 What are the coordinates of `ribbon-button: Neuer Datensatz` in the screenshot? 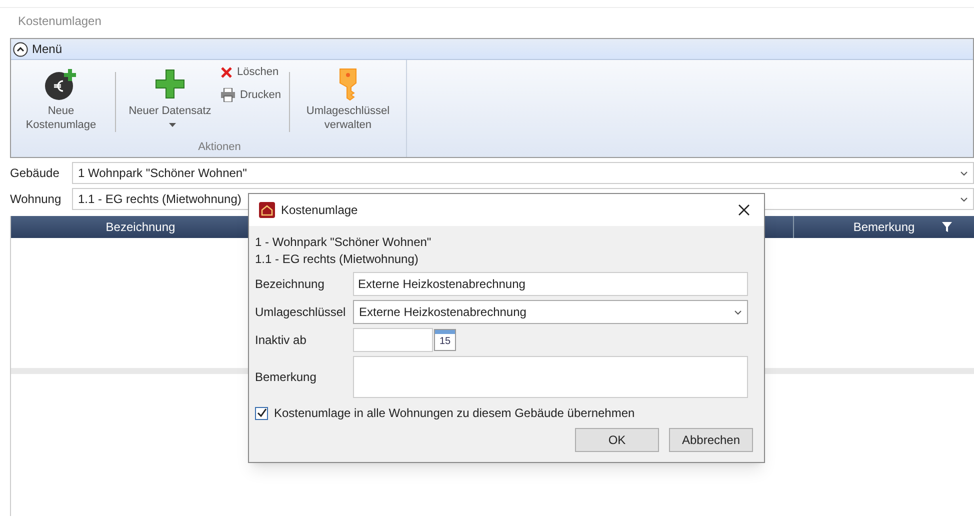 It's located at (170, 96).